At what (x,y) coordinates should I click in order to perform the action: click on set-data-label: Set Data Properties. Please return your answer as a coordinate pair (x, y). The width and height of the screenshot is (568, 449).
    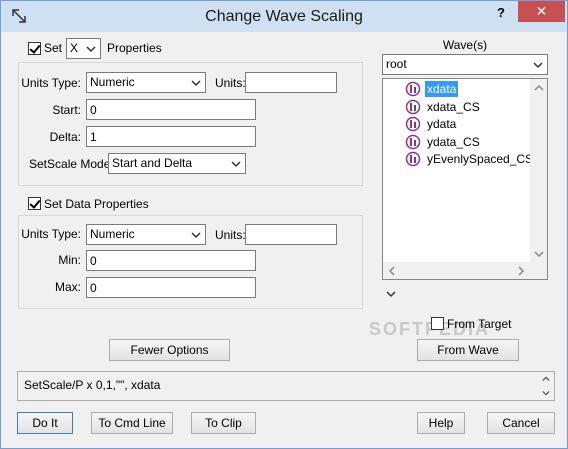
    Looking at the image, I should click on (96, 204).